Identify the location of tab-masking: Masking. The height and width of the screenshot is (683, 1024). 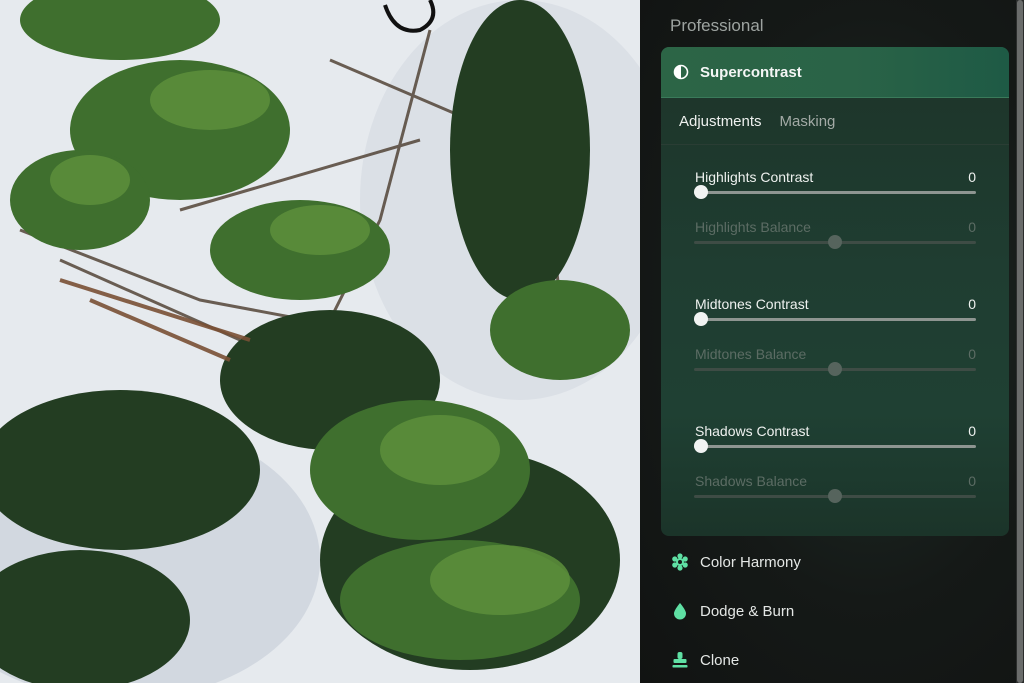
(808, 121).